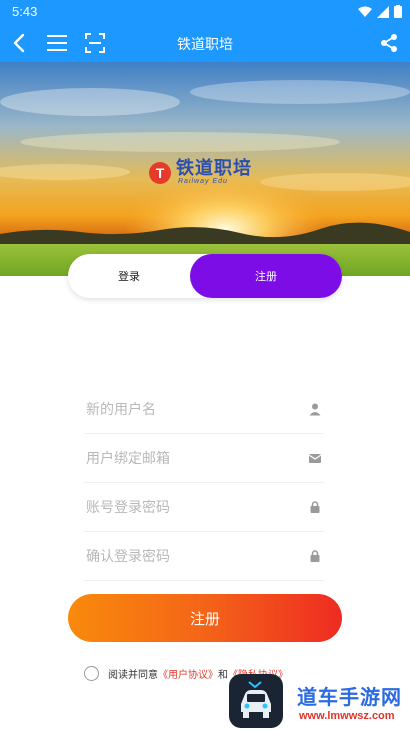 The width and height of the screenshot is (410, 730). Describe the element at coordinates (191, 459) in the screenshot. I see `email-input` at that location.